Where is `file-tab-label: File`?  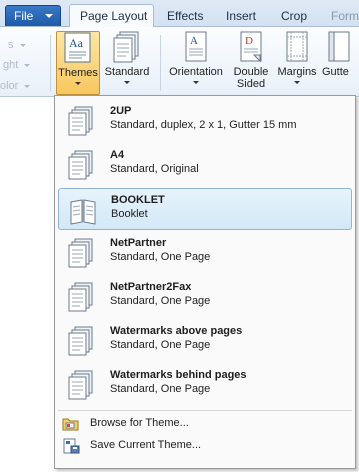
file-tab-label: File is located at coordinates (24, 16).